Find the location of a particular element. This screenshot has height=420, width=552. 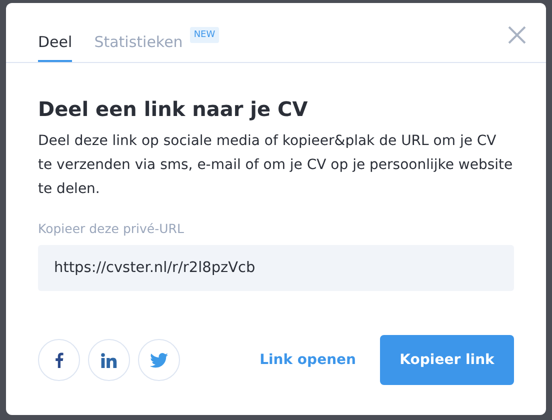

tab: Deel is located at coordinates (55, 32).